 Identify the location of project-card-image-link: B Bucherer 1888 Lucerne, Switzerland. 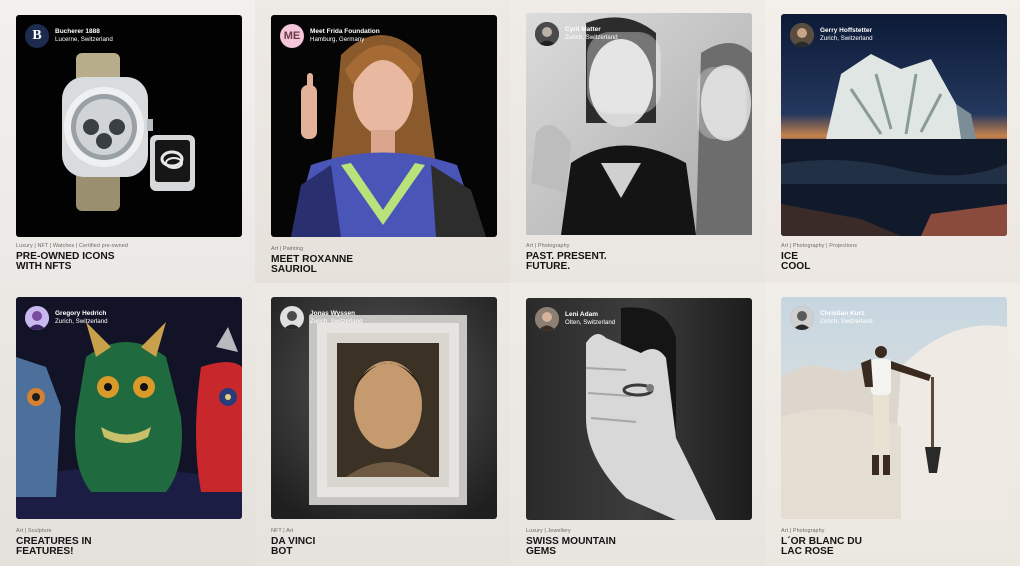
(129, 126).